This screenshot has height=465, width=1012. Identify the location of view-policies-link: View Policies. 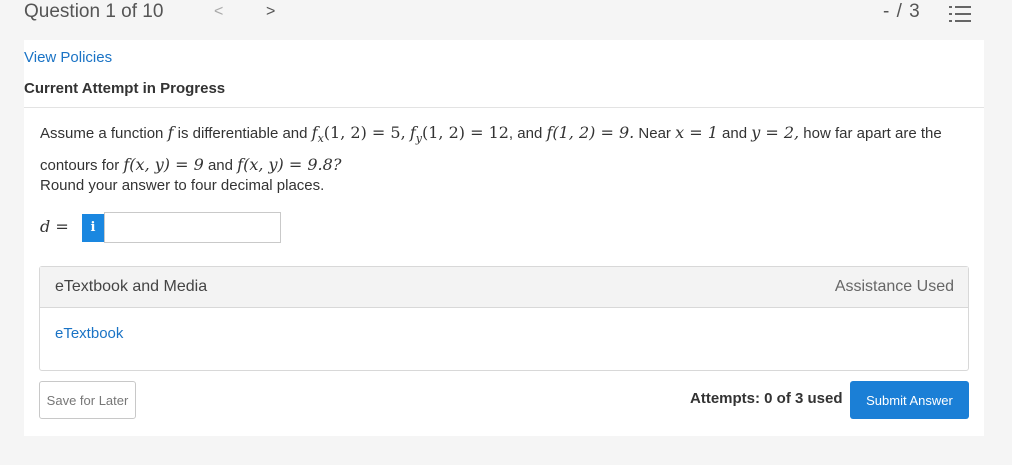
(68, 57).